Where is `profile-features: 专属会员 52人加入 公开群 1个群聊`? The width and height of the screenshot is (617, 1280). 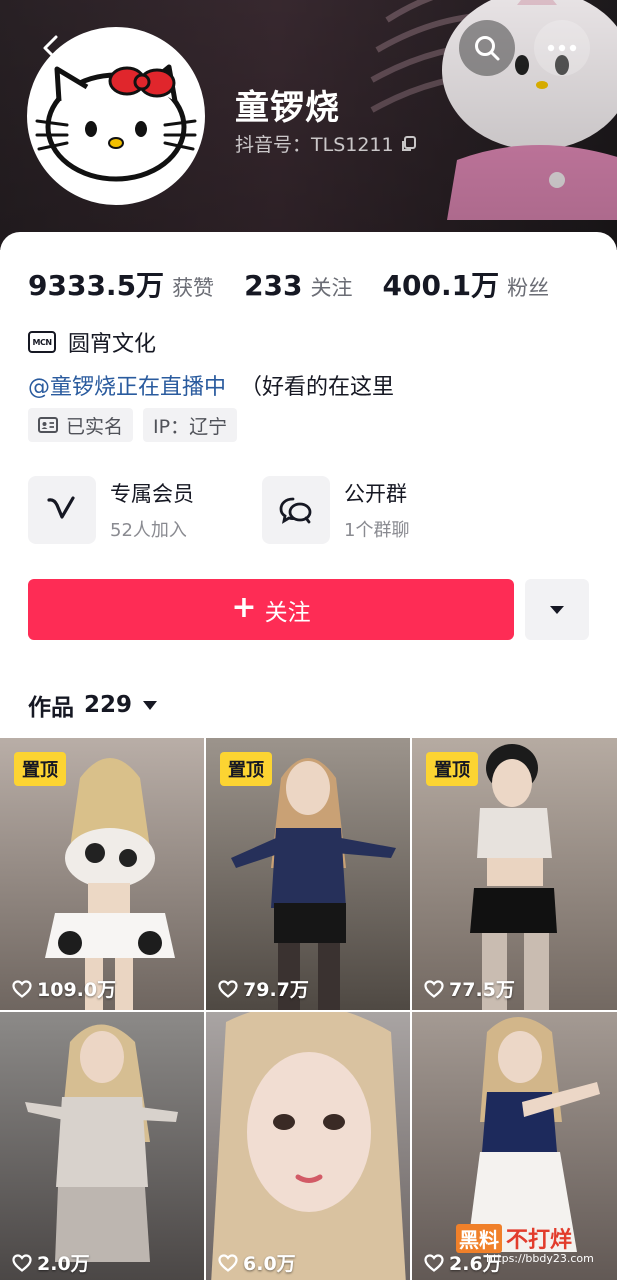 profile-features: 专属会员 52人加入 公开群 1个群聊 is located at coordinates (262, 510).